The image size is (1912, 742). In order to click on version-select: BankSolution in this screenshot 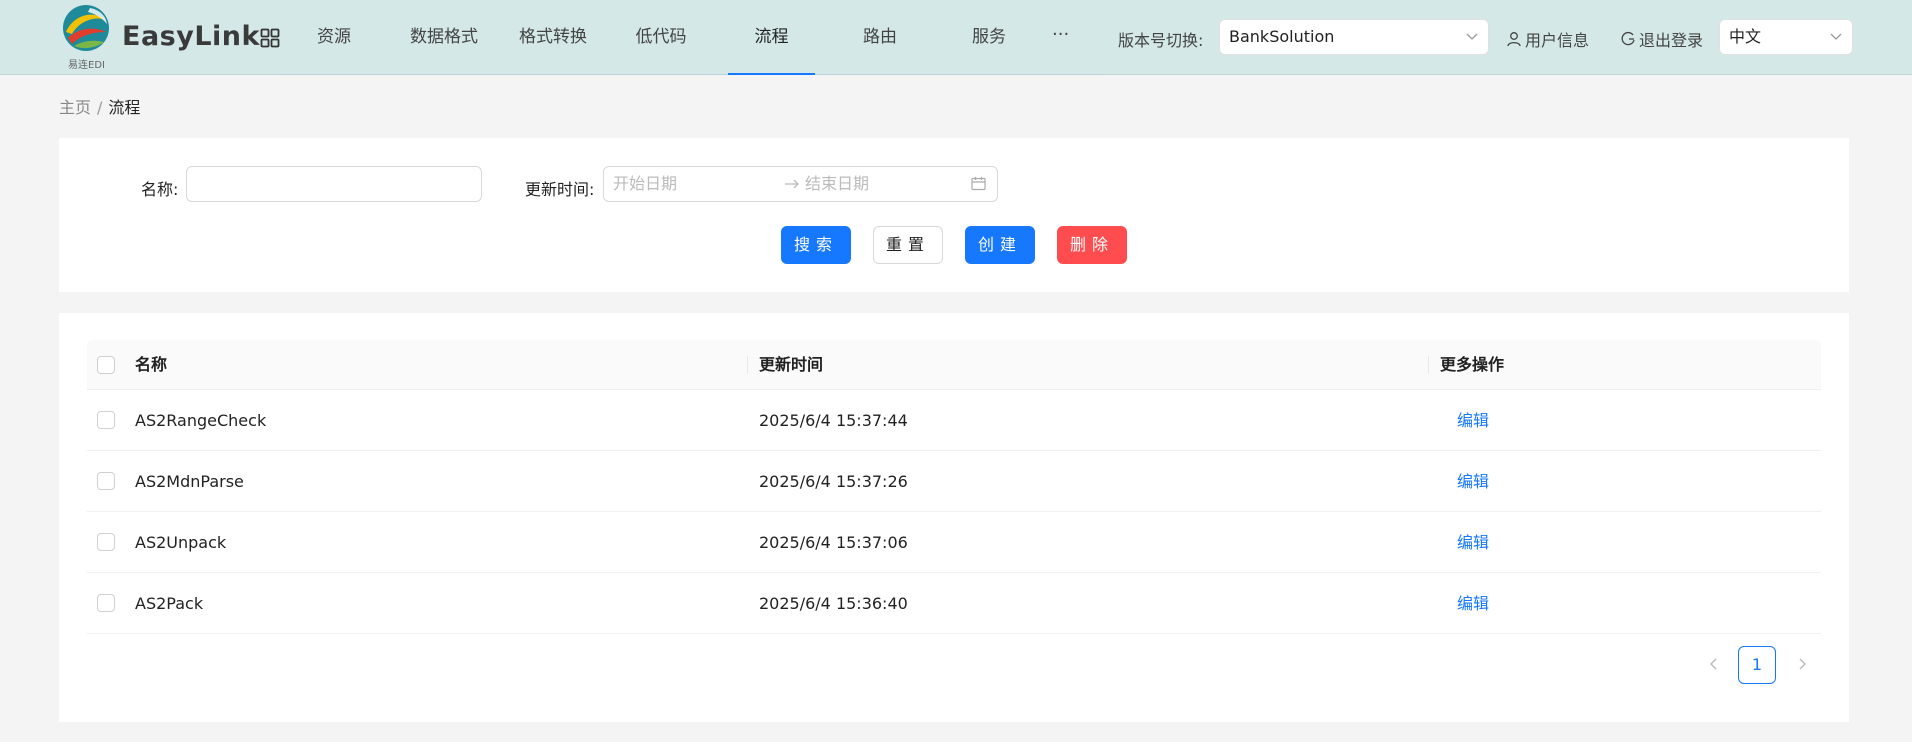, I will do `click(1354, 37)`.